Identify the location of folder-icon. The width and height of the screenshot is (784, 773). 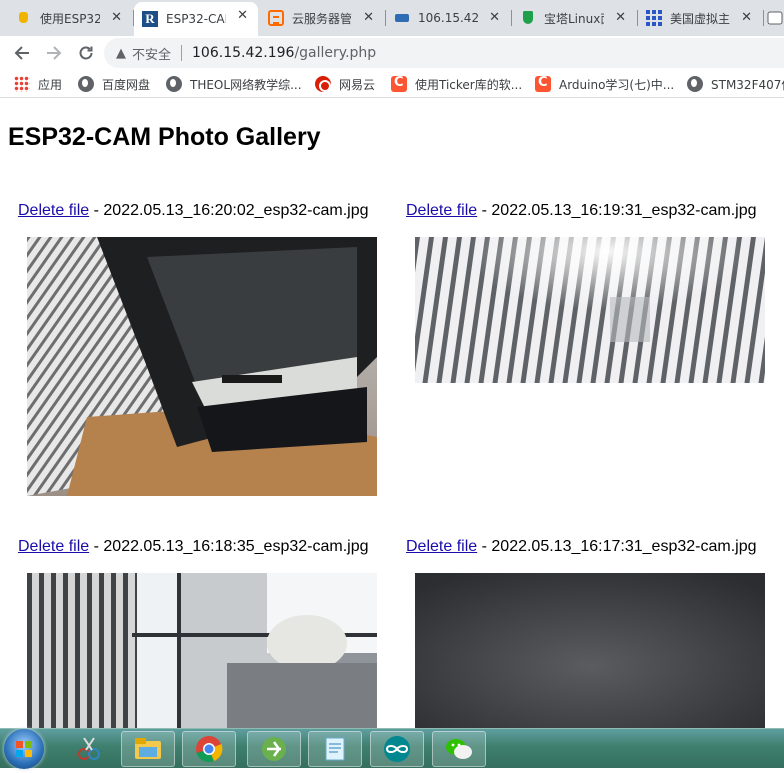
(148, 748).